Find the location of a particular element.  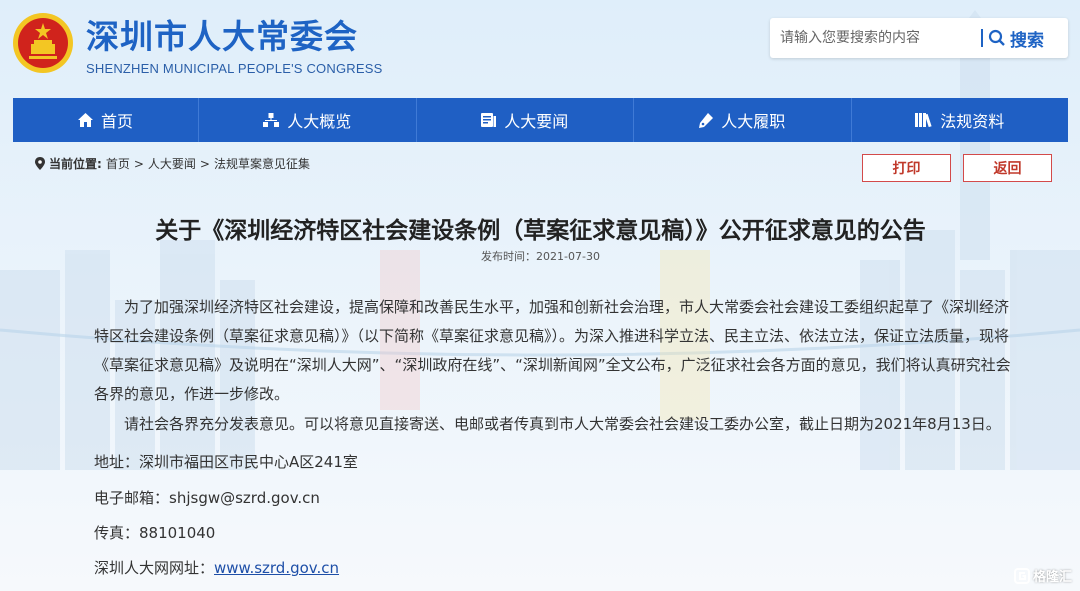

website-label: 深圳人大网网址： is located at coordinates (154, 568).